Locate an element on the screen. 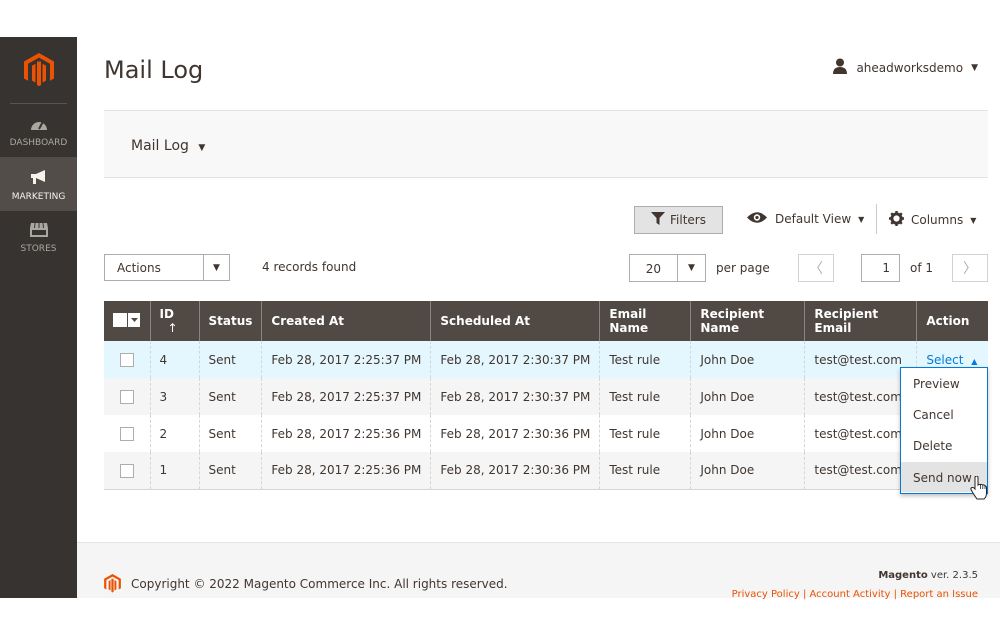 This screenshot has width=1000, height=635. mass-select-control is located at coordinates (126, 319).